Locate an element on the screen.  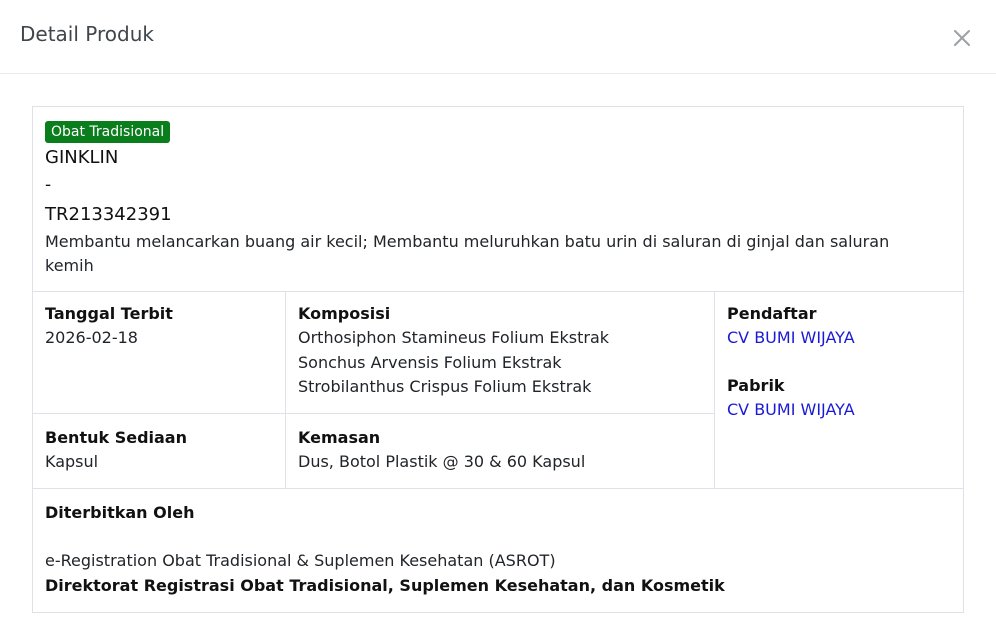
close-icon is located at coordinates (962, 38).